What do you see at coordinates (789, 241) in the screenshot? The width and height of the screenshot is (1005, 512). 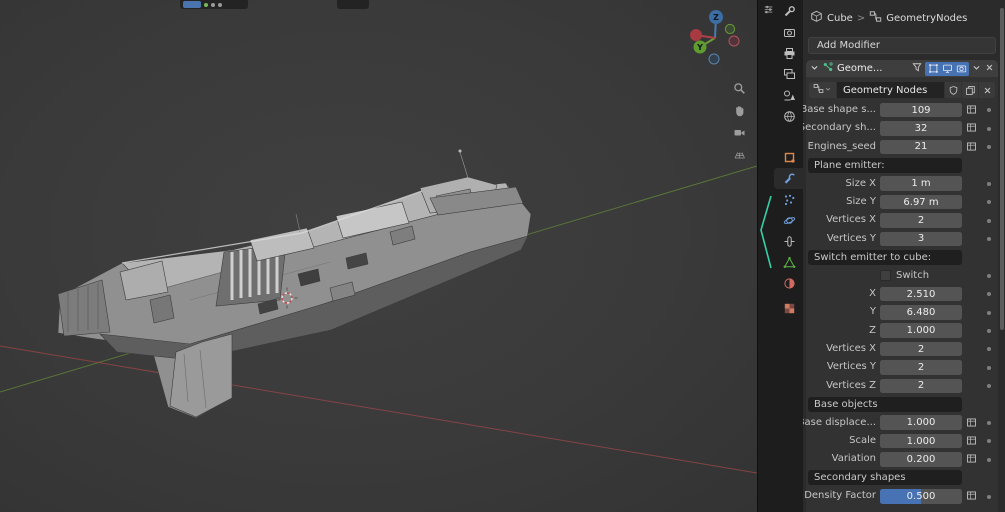 I see `tab-constraints` at bounding box center [789, 241].